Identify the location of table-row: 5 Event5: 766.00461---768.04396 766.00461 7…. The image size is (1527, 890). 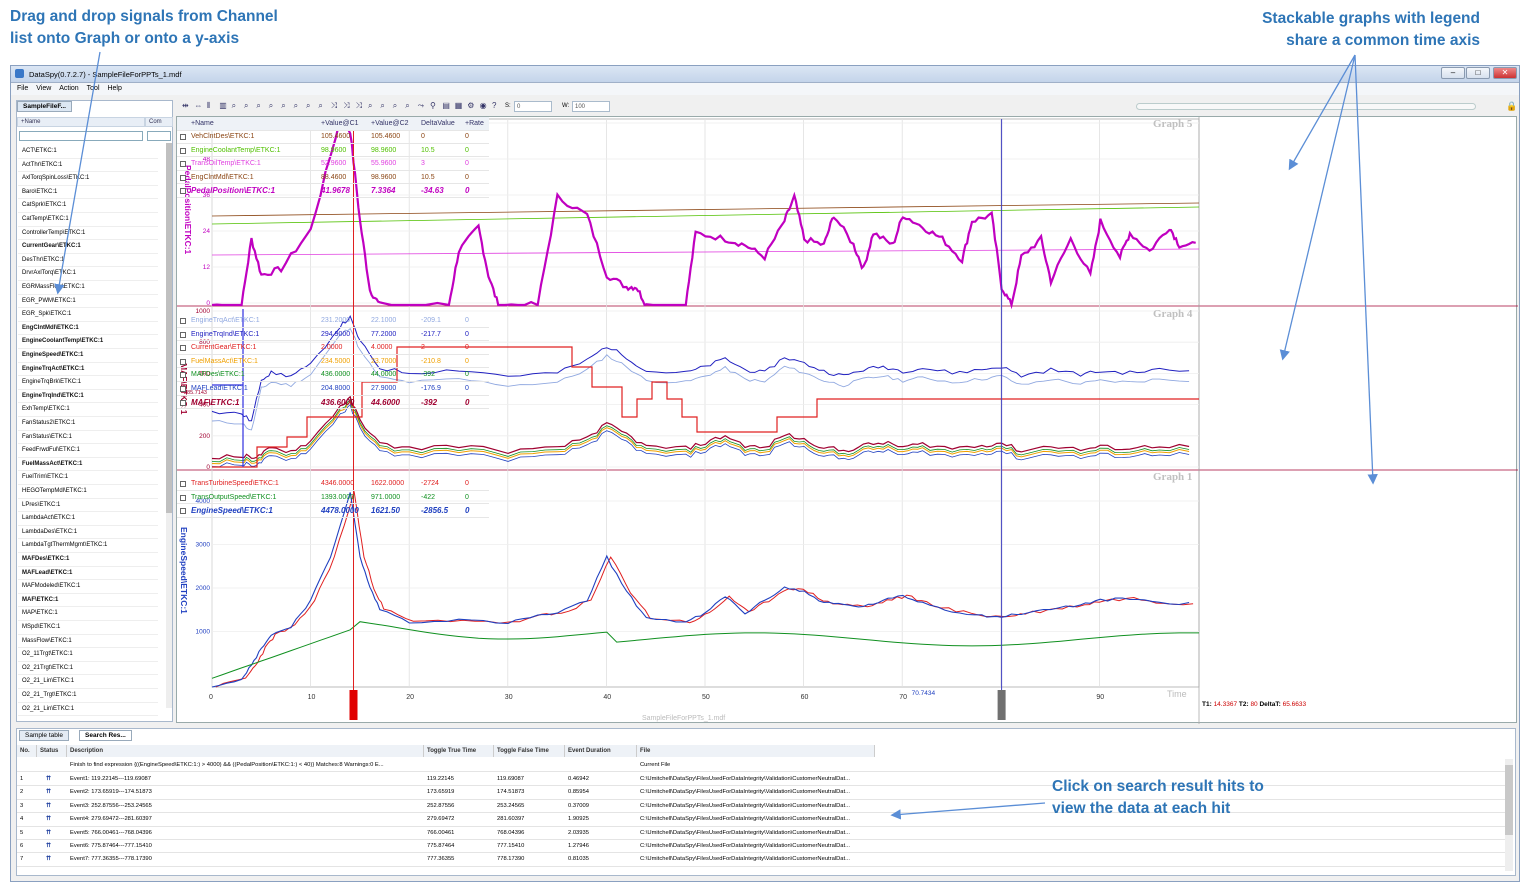
(764, 833).